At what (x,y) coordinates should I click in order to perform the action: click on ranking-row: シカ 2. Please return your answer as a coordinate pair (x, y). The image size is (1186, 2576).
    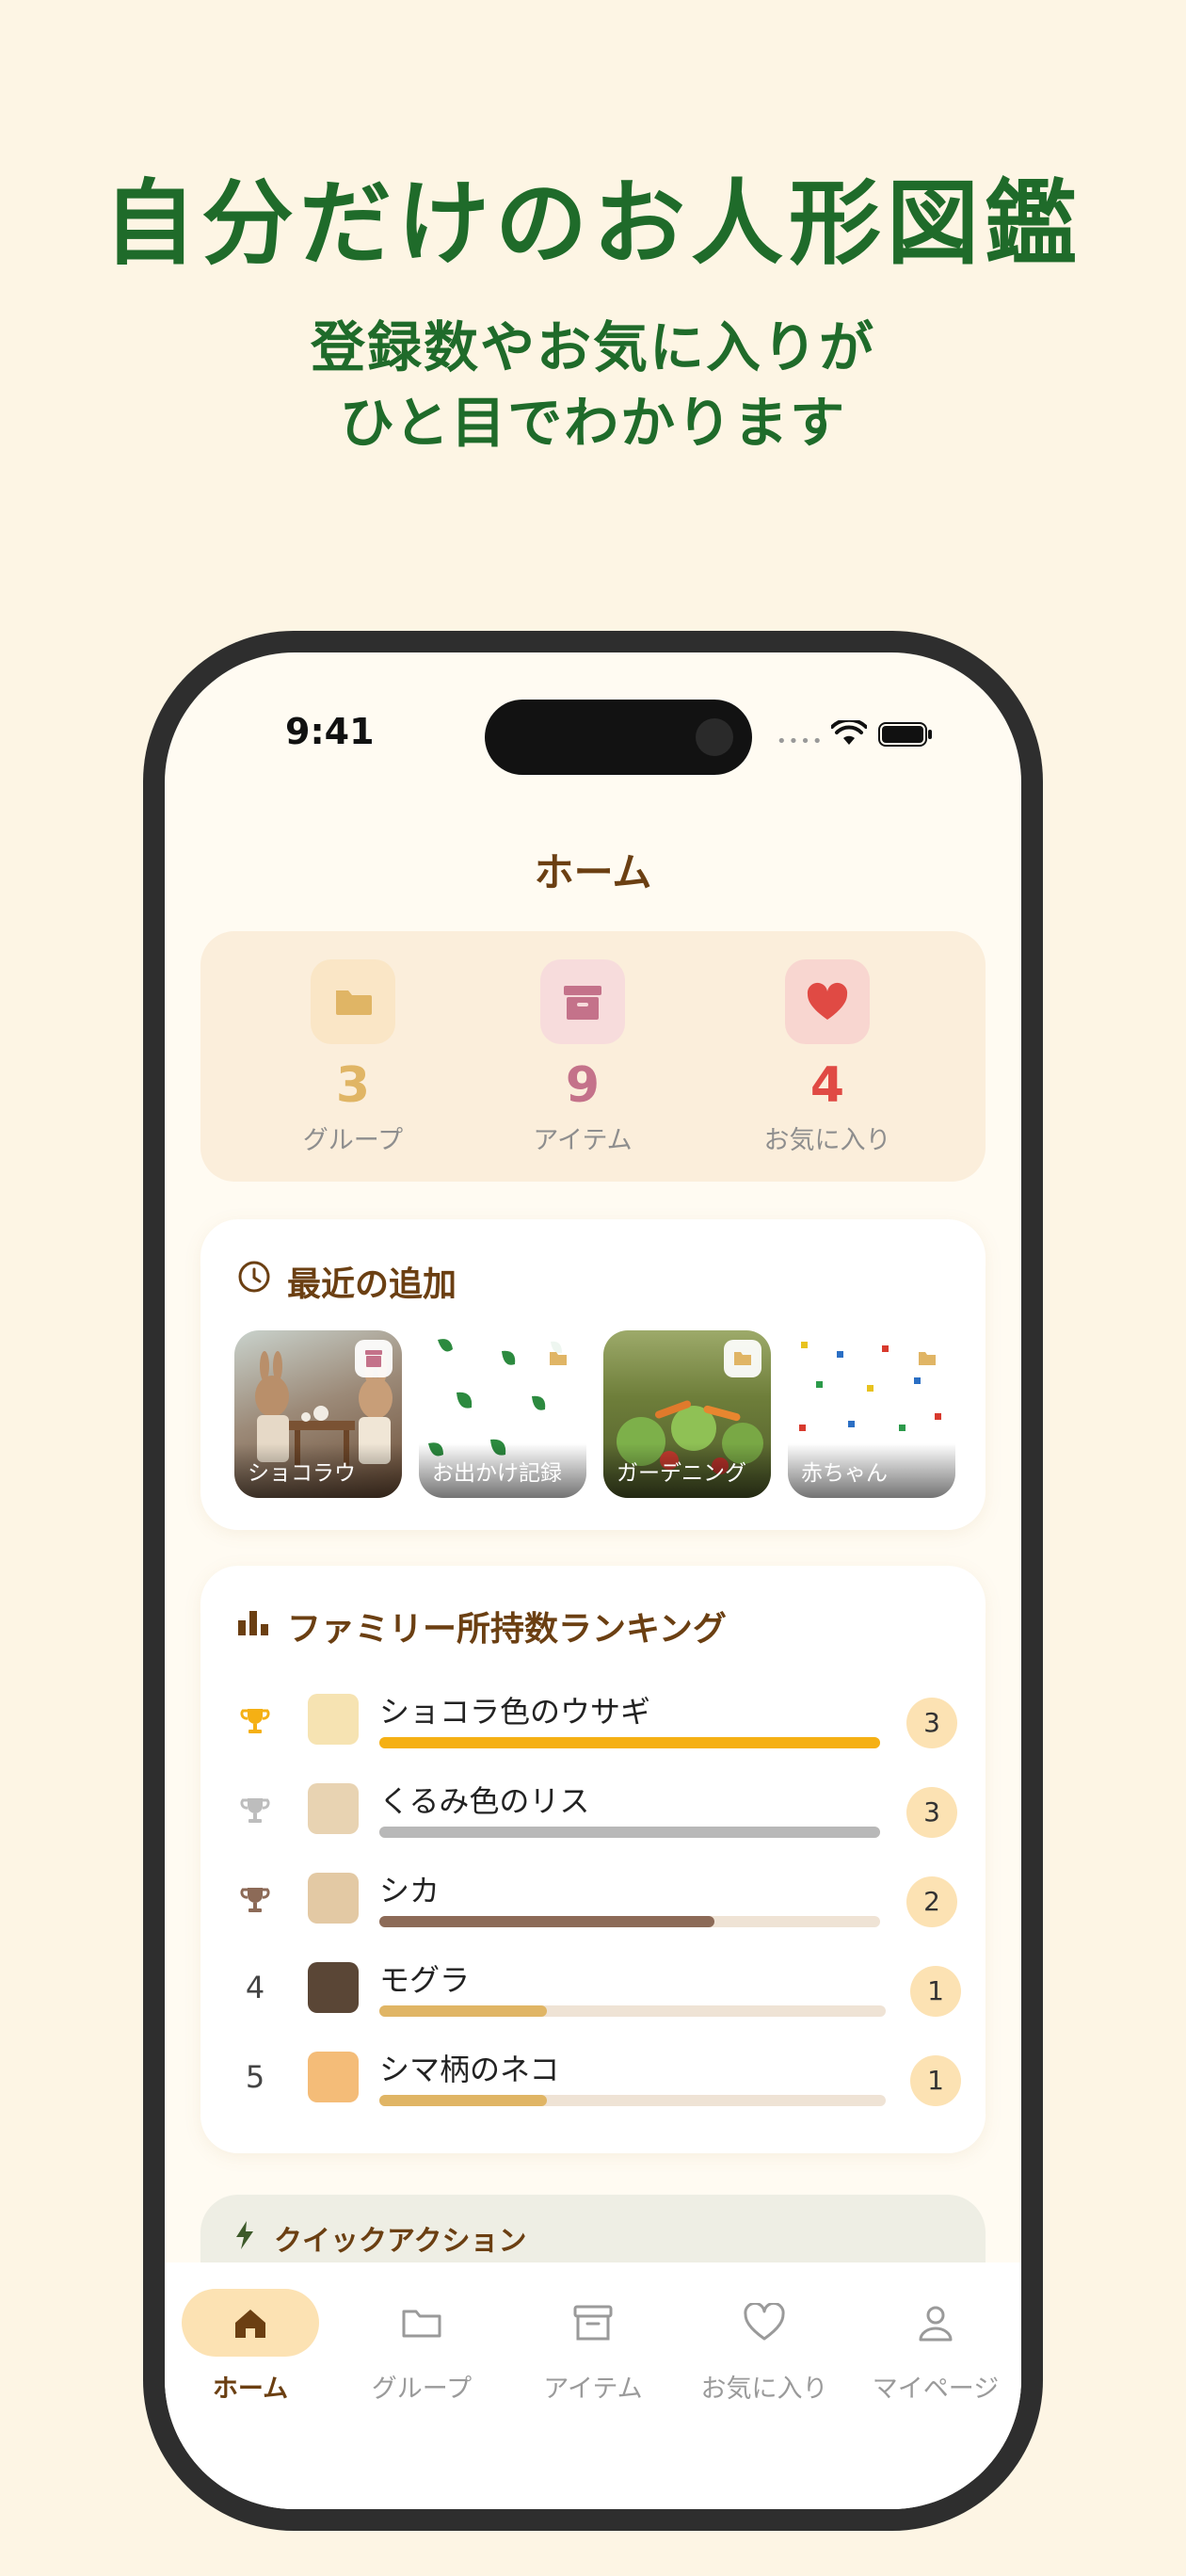
    Looking at the image, I should click on (593, 1904).